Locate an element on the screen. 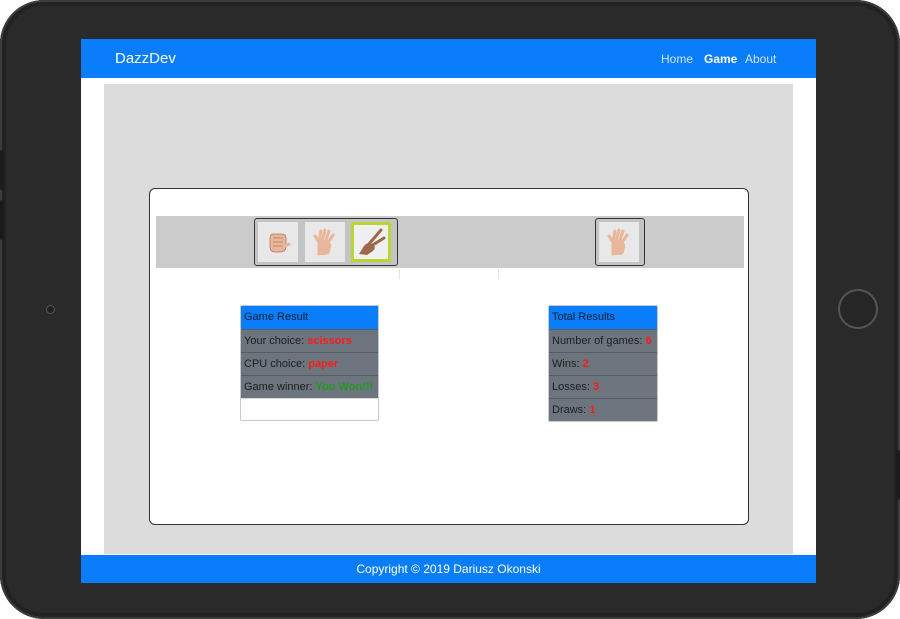 The height and width of the screenshot is (619, 900). nav-game-link: Game is located at coordinates (720, 59).